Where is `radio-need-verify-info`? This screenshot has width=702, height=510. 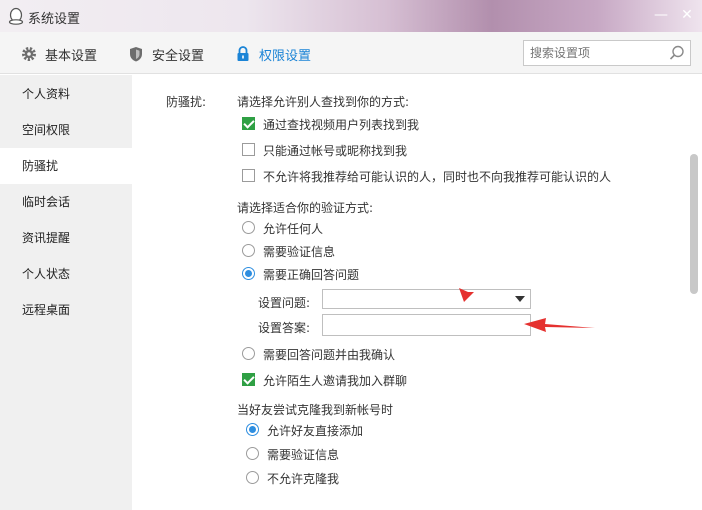
radio-need-verify-info is located at coordinates (248, 250).